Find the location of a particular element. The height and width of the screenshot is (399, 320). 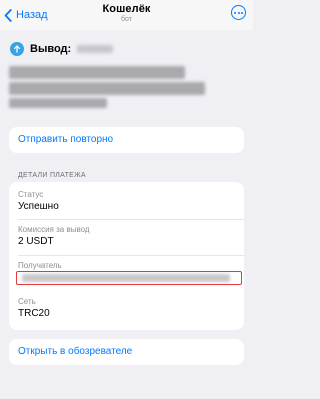

detail-fee: Комиссия за вывод 2 USDT is located at coordinates (126, 236).